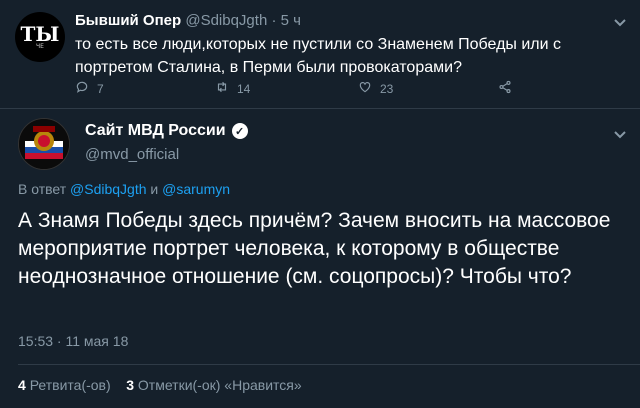 The width and height of the screenshot is (640, 408). I want to click on mvd-author-name: Сайт МВД России ✓, so click(166, 131).